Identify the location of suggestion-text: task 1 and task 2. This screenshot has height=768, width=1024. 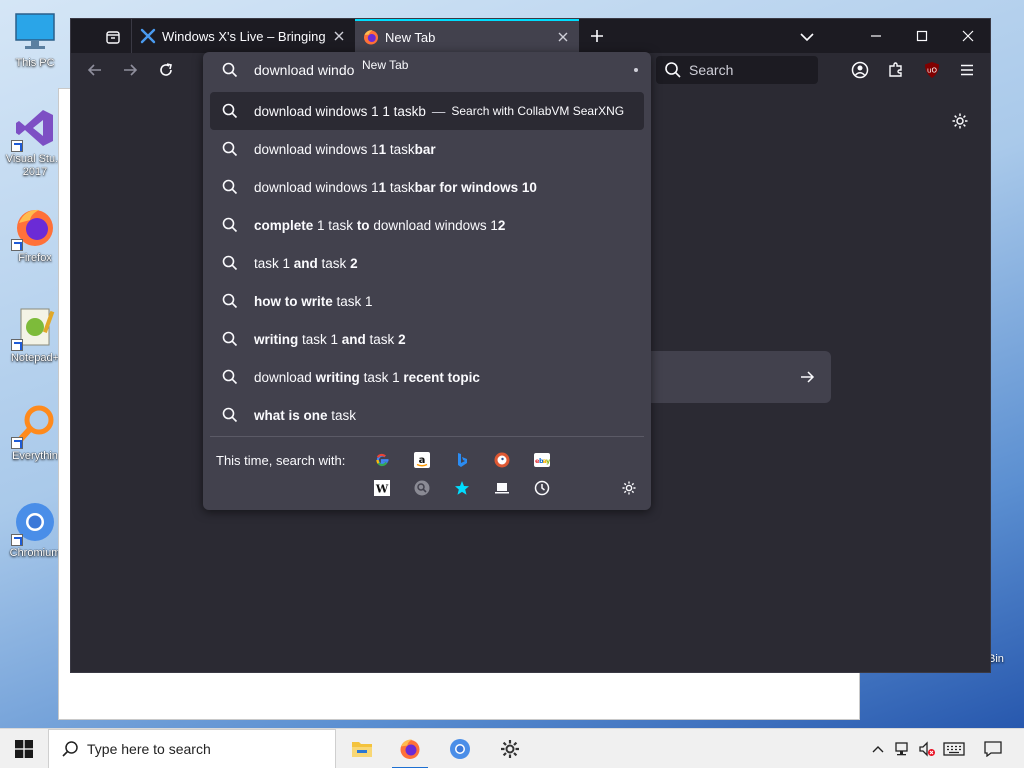
(306, 263).